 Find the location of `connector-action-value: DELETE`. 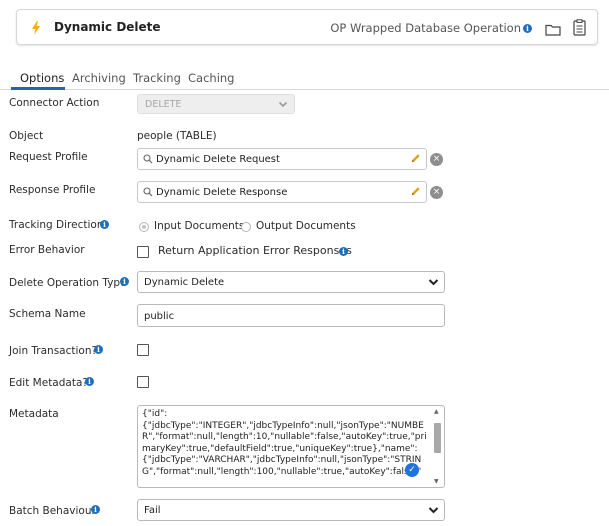

connector-action-value: DELETE is located at coordinates (163, 104).